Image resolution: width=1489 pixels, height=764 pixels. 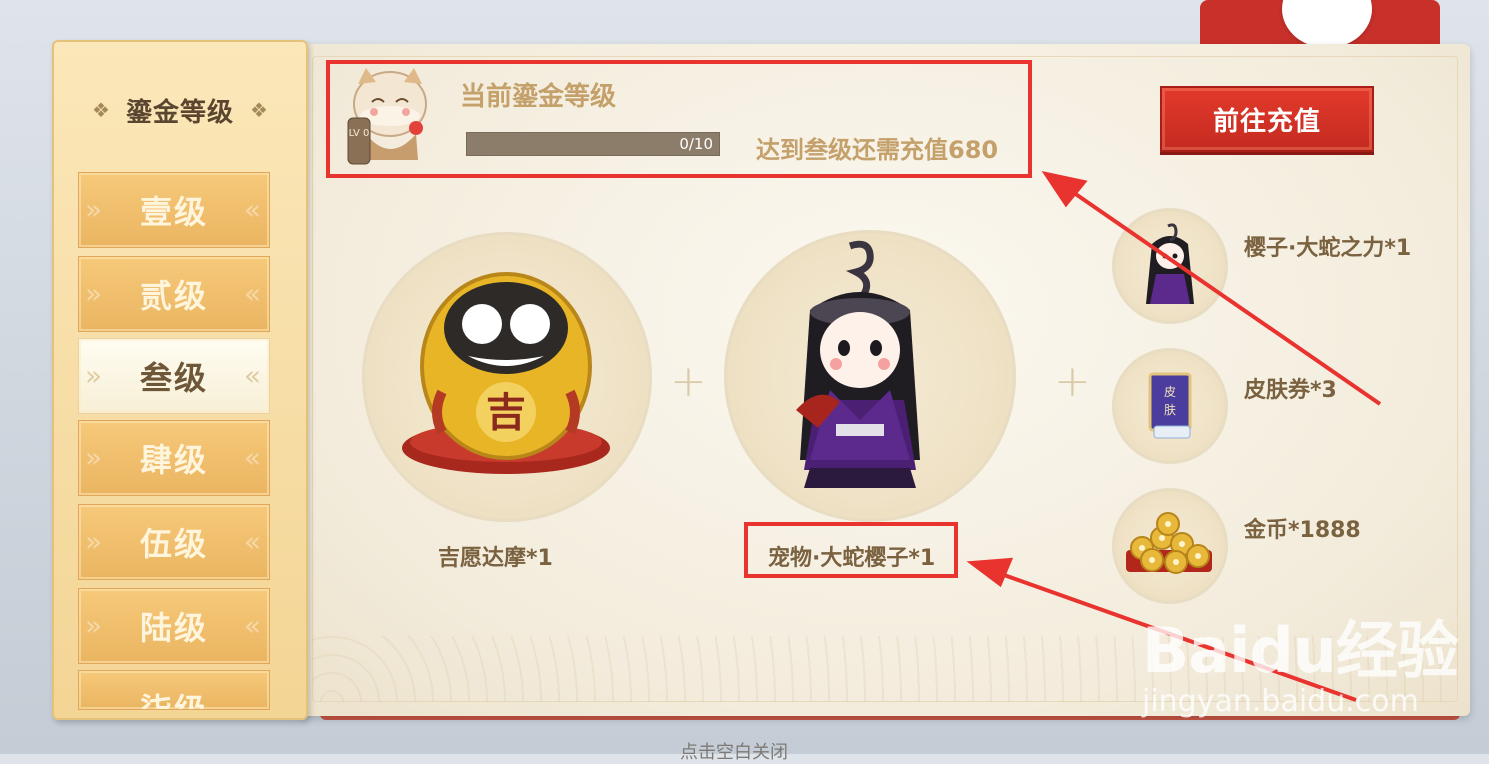 What do you see at coordinates (1064, 189) in the screenshot?
I see `arrow-head-header` at bounding box center [1064, 189].